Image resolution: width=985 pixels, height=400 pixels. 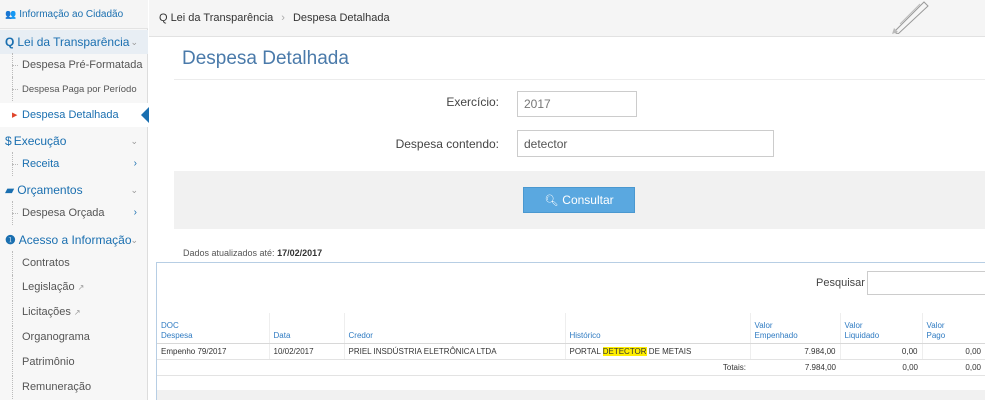 I want to click on sidebar-section-label: Acesso a Informação, so click(x=75, y=240).